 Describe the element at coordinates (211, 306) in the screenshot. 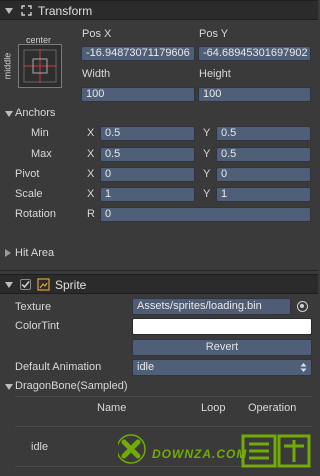

I see `texture-field: Assets/sprites/loading.bin` at that location.